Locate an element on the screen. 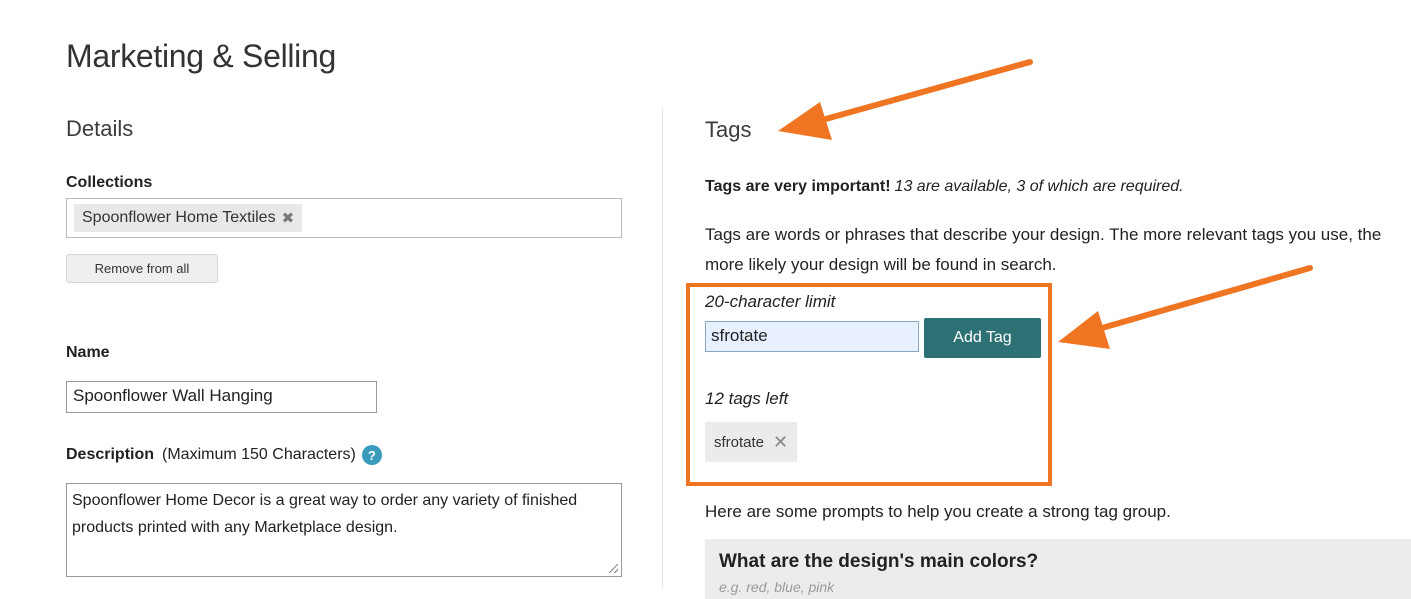 The width and height of the screenshot is (1411, 599). close-icon: ✖ is located at coordinates (288, 218).